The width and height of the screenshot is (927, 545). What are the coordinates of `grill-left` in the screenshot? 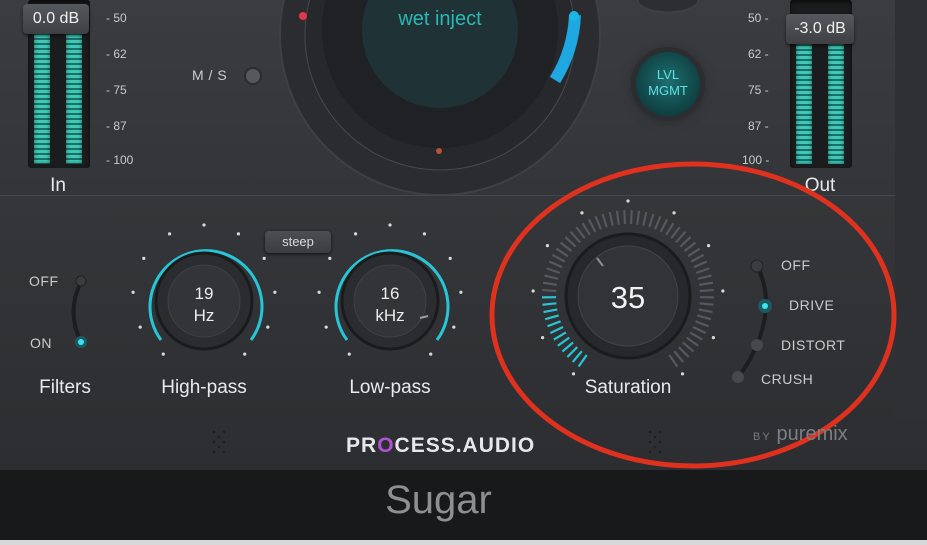 It's located at (219, 442).